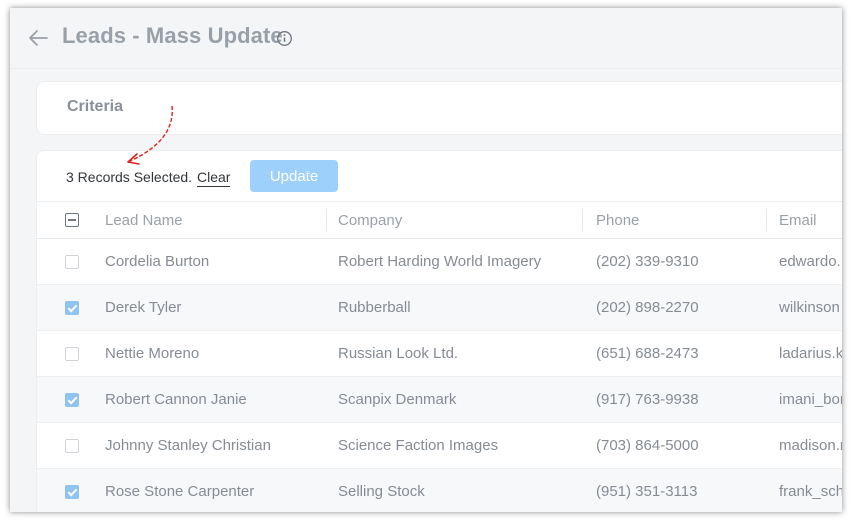 The width and height of the screenshot is (852, 522). What do you see at coordinates (681, 220) in the screenshot?
I see `column-header-phone: Phone` at bounding box center [681, 220].